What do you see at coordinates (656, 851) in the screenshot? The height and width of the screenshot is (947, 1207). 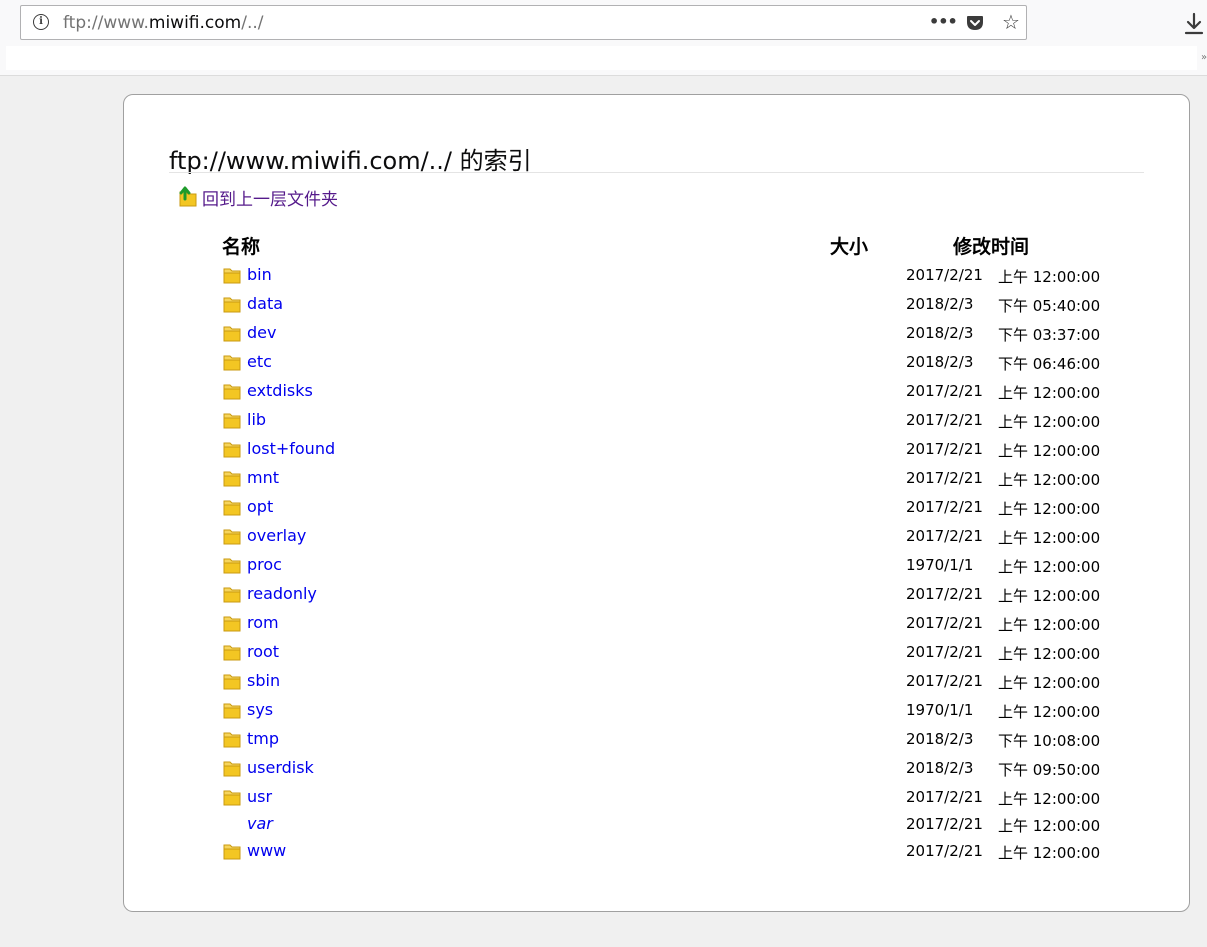 I see `table-row: www 2017/2/21 上午 12:00:00` at bounding box center [656, 851].